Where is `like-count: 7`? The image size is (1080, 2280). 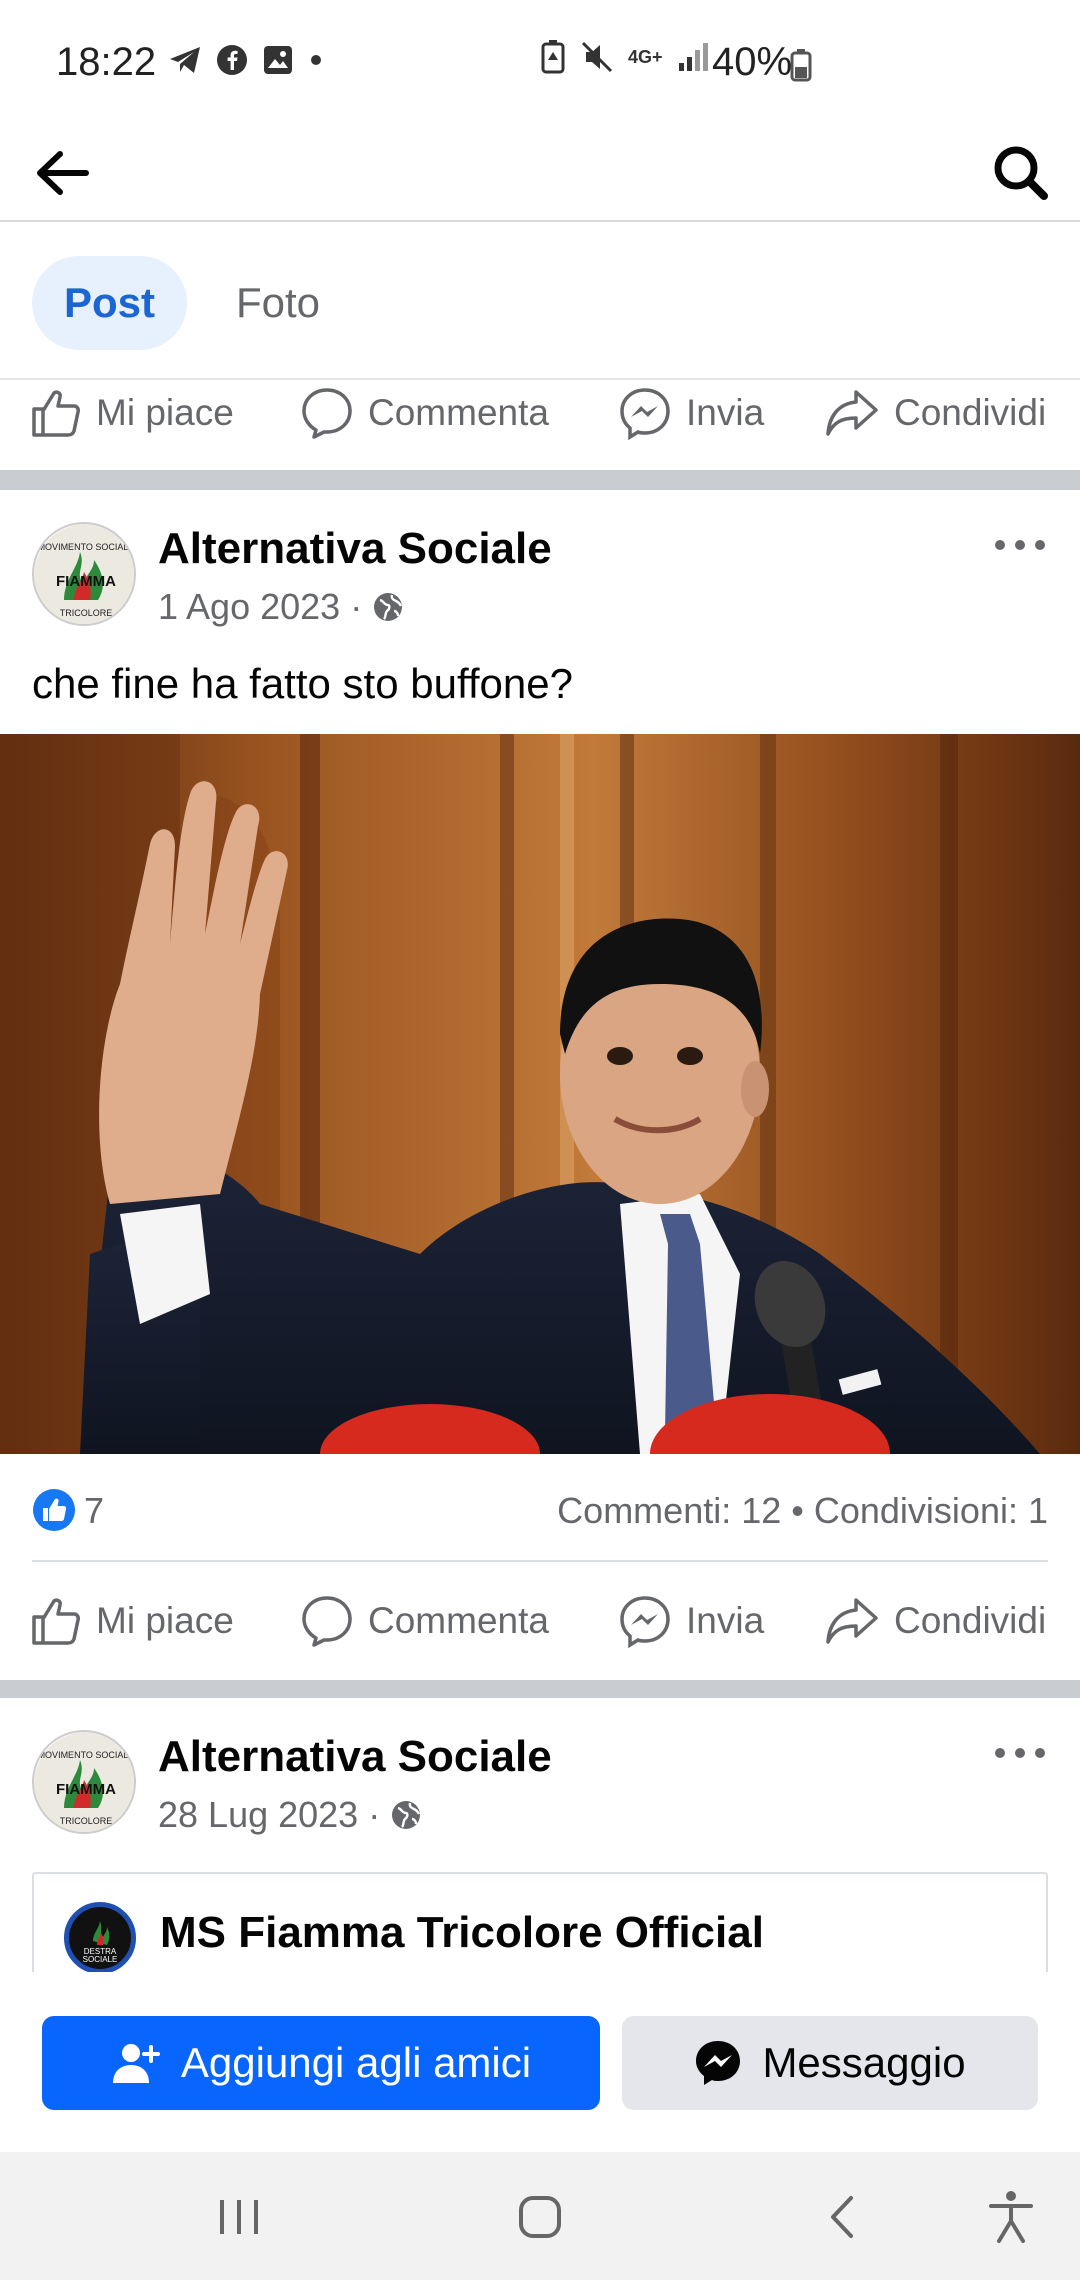 like-count: 7 is located at coordinates (94, 1511).